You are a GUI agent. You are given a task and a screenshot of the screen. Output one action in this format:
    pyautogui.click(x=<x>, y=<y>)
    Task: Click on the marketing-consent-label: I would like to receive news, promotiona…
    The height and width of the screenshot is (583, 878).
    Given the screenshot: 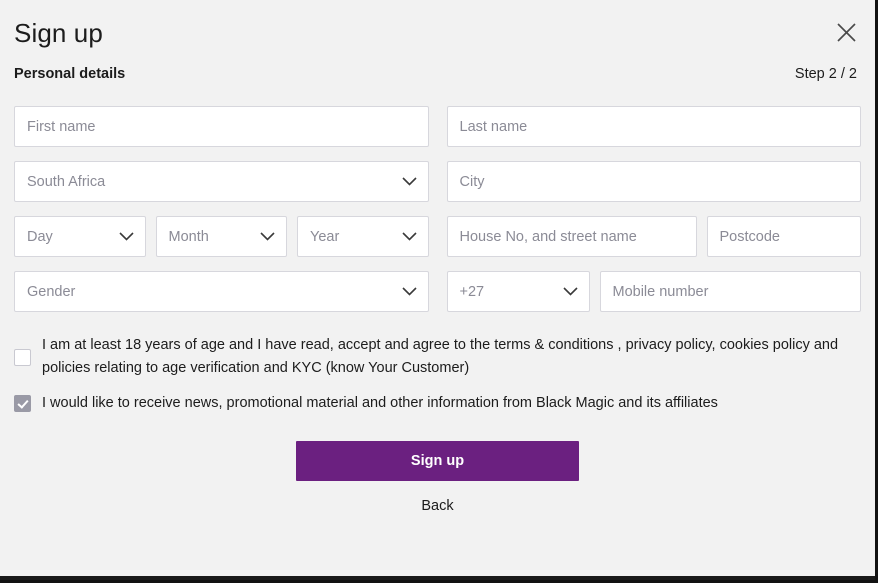 What is the action you would take?
    pyautogui.click(x=380, y=403)
    